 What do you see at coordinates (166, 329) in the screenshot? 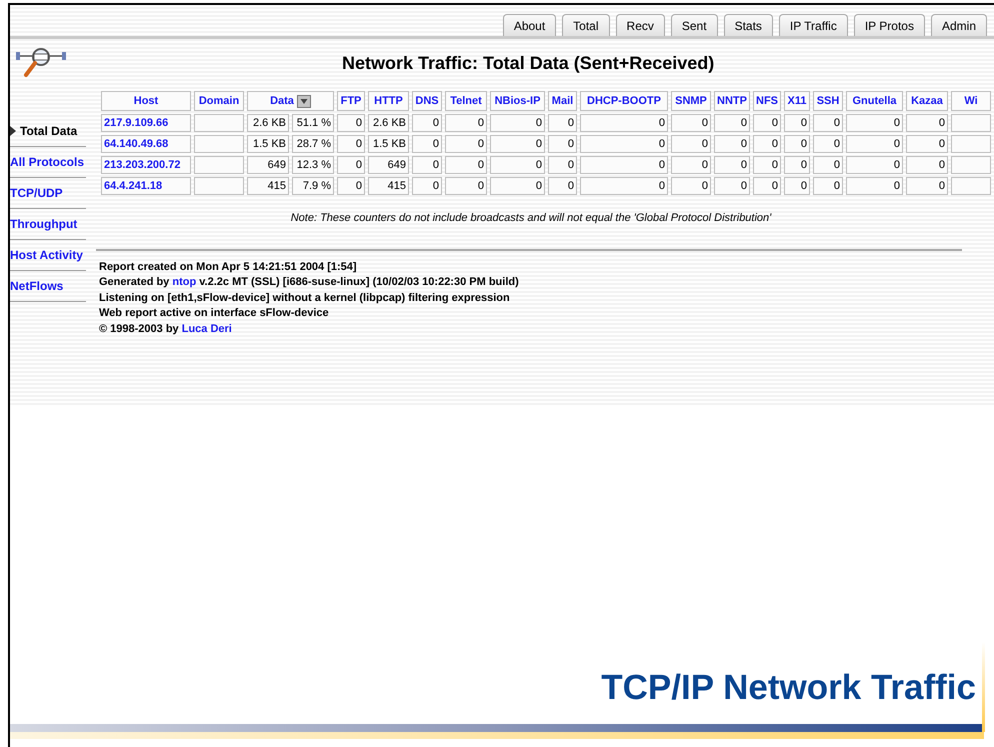
I see `report-line: © 1998-2003 by Luca Deri` at bounding box center [166, 329].